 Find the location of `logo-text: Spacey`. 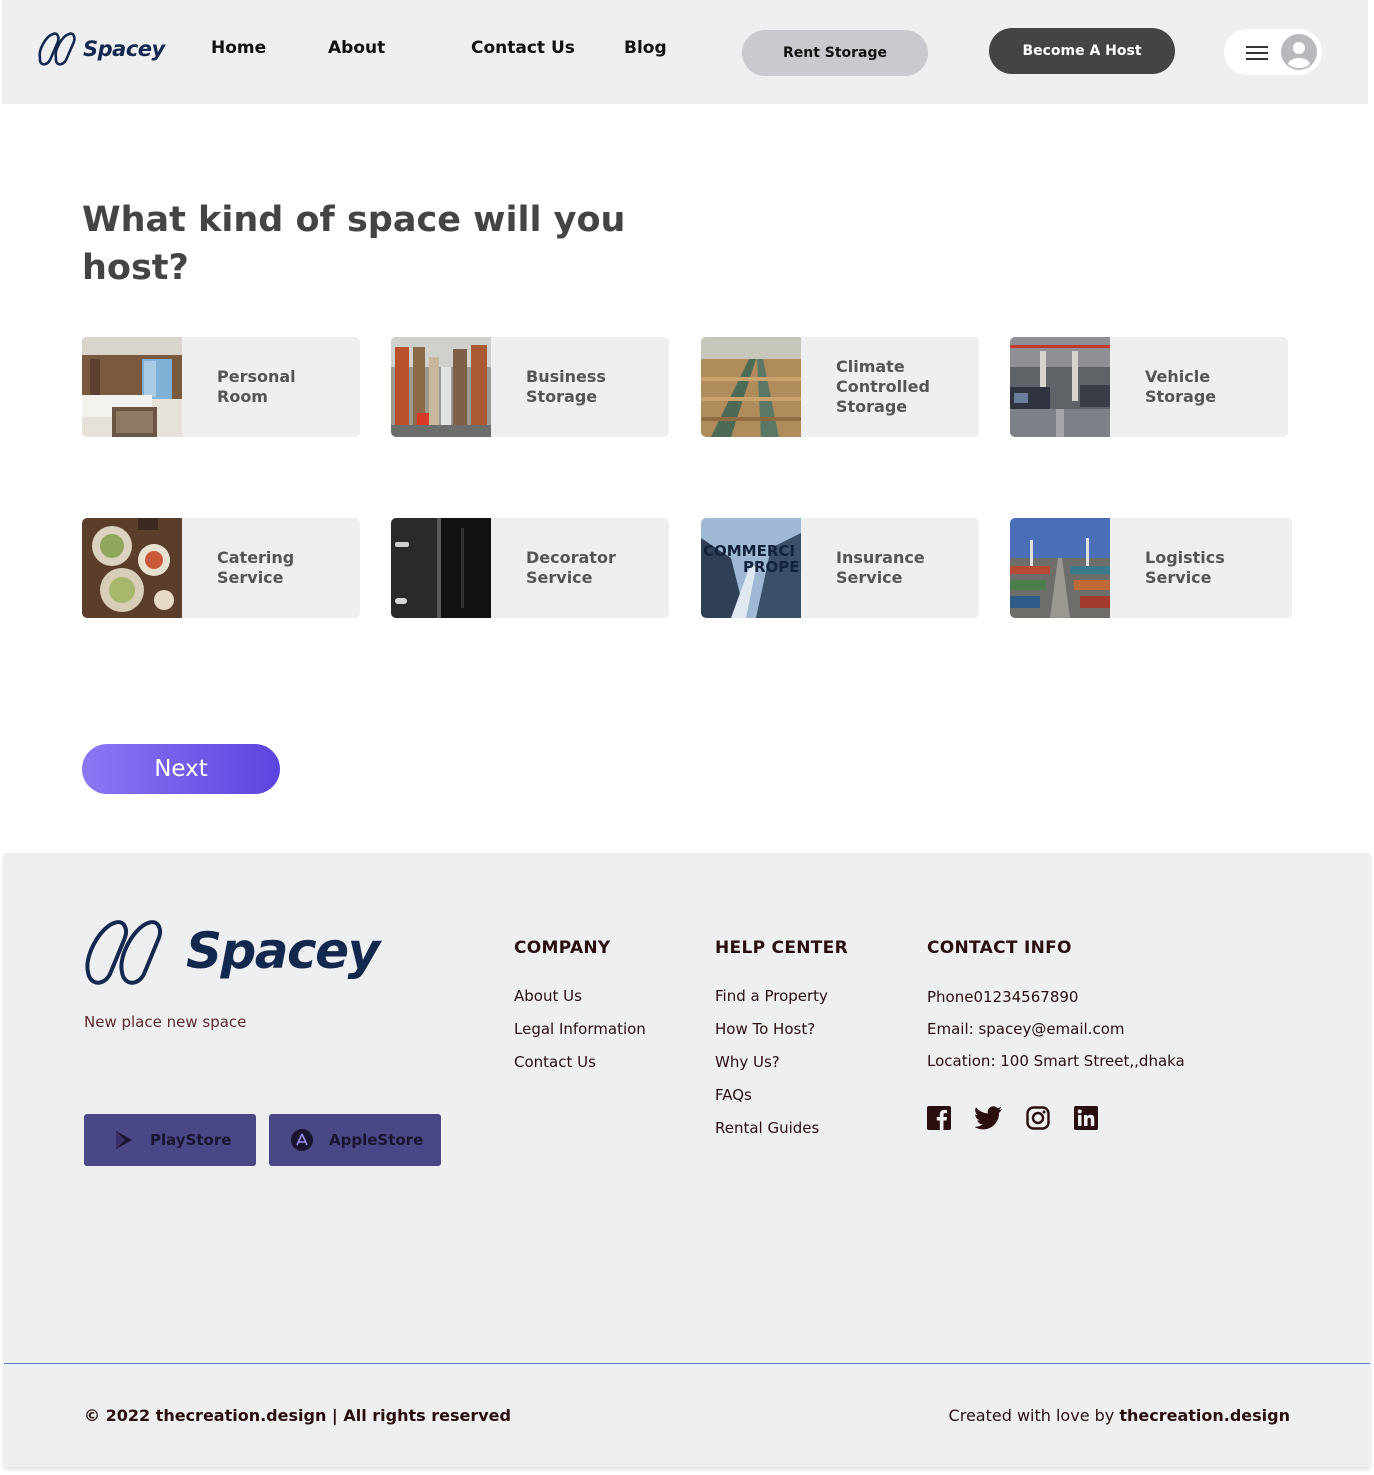

logo-text: Spacey is located at coordinates (124, 49).